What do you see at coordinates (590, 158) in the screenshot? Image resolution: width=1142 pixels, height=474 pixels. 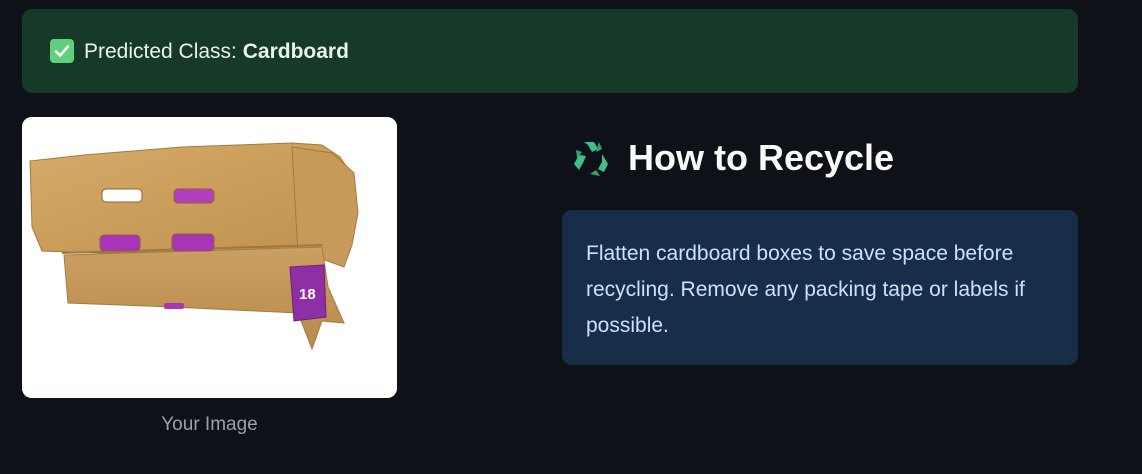 I see `recycle-icon` at bounding box center [590, 158].